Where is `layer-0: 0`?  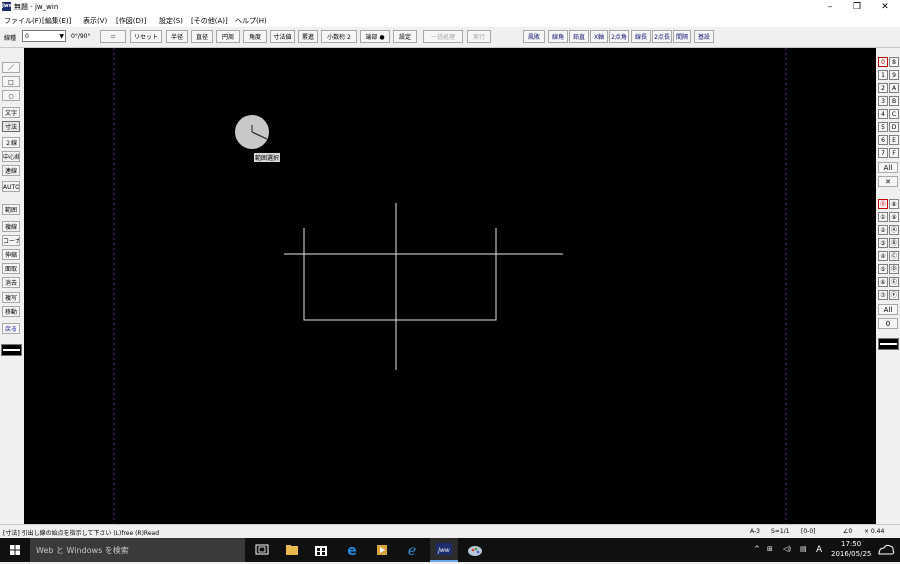
layer-0: 0 is located at coordinates (883, 62).